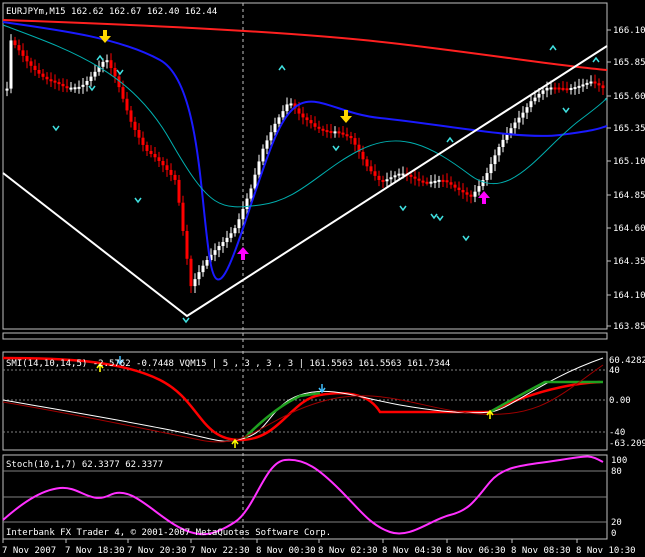 This screenshot has width=645, height=557. Describe the element at coordinates (235, 443) in the screenshot. I see `smi-up-marker-icon` at that location.